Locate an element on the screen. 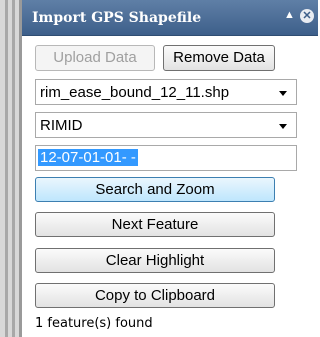 The width and height of the screenshot is (320, 337). close-icon: ✕ is located at coordinates (307, 16).